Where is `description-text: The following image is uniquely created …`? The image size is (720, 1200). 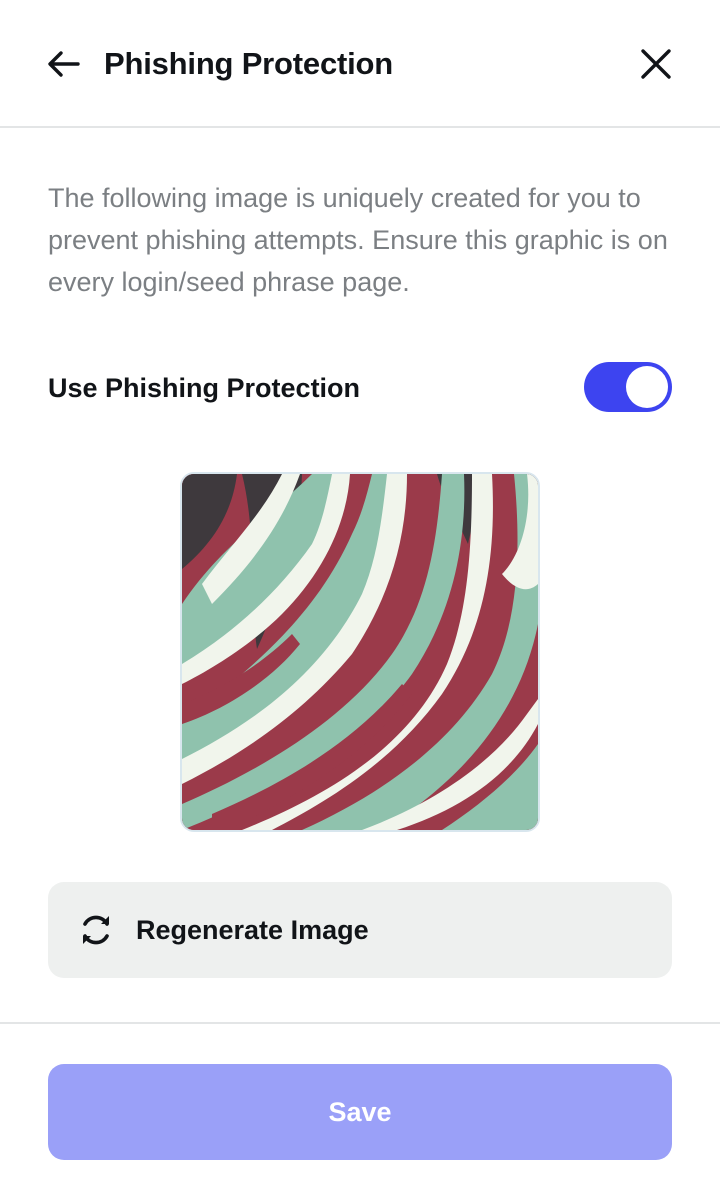 description-text: The following image is uniquely created … is located at coordinates (358, 240).